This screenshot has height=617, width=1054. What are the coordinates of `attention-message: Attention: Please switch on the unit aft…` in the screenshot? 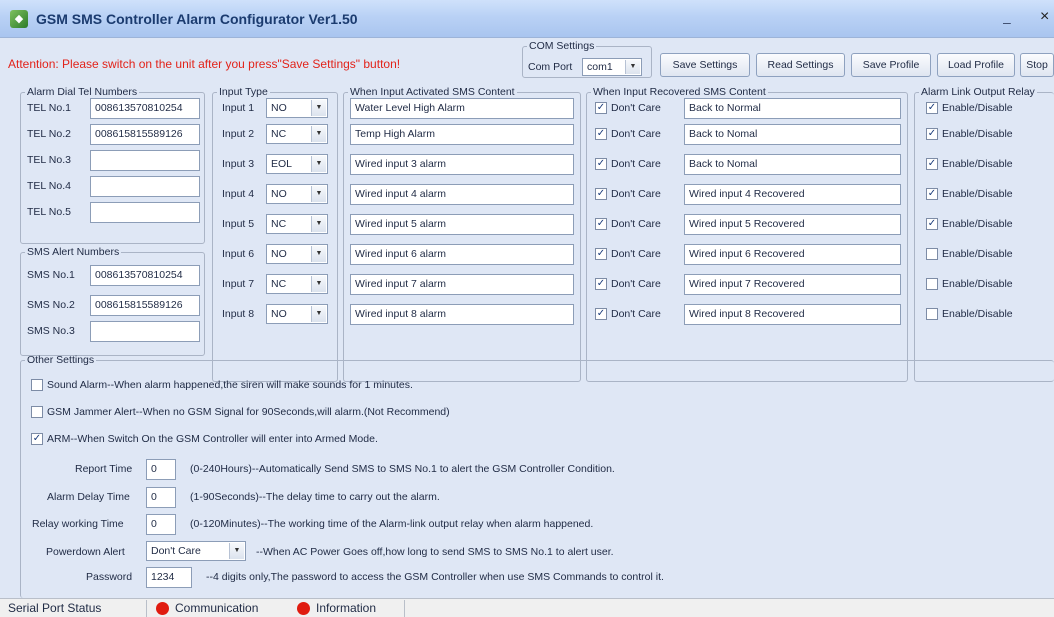 It's located at (204, 64).